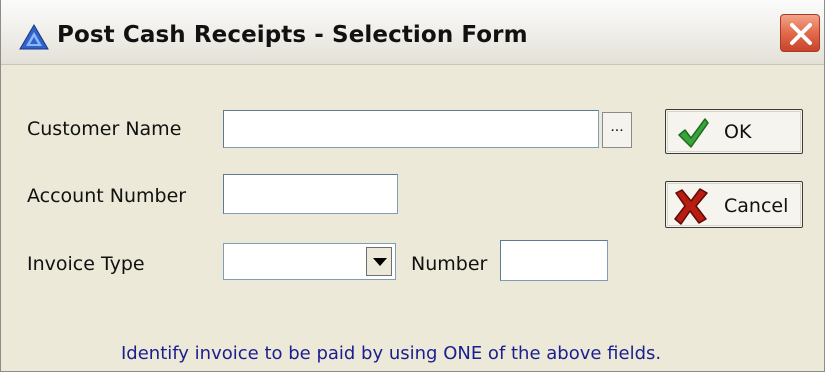 This screenshot has width=825, height=372. What do you see at coordinates (756, 206) in the screenshot?
I see `cancel-button-label: Cancel` at bounding box center [756, 206].